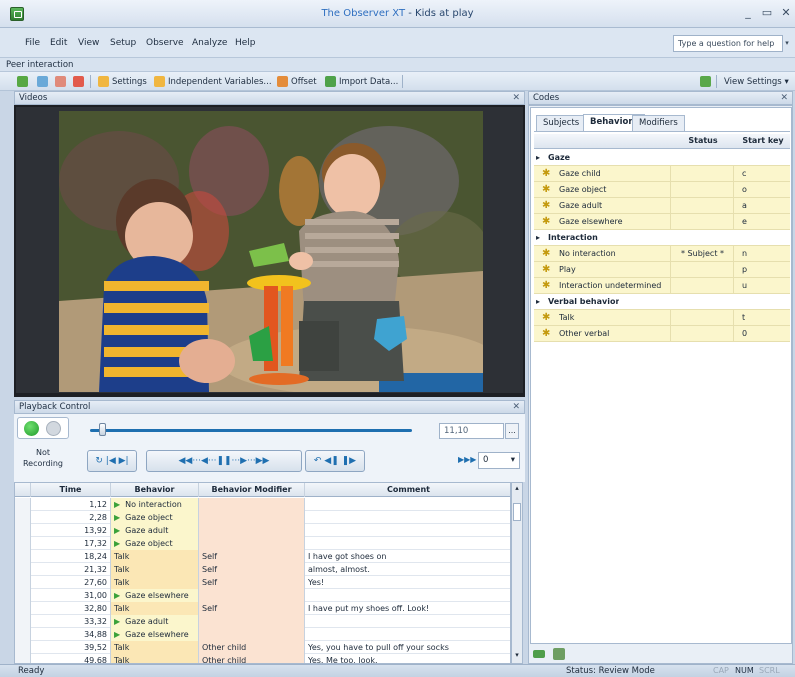  Describe the element at coordinates (787, 43) in the screenshot. I see `help-dropdown-arrow-icon: ▾` at that location.